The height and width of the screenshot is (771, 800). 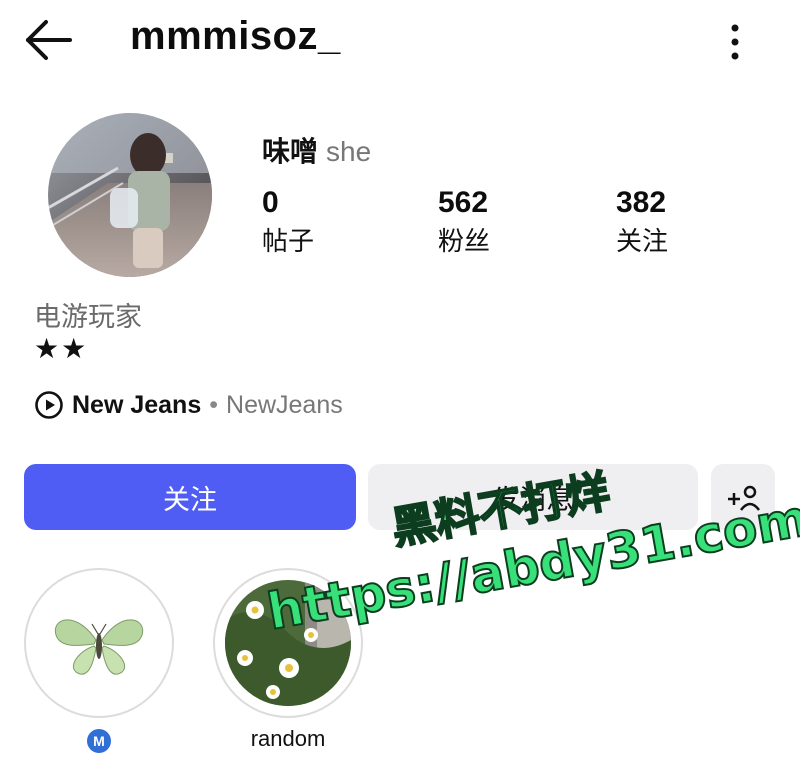 I want to click on profile-bio: ★★, so click(x=61, y=348).